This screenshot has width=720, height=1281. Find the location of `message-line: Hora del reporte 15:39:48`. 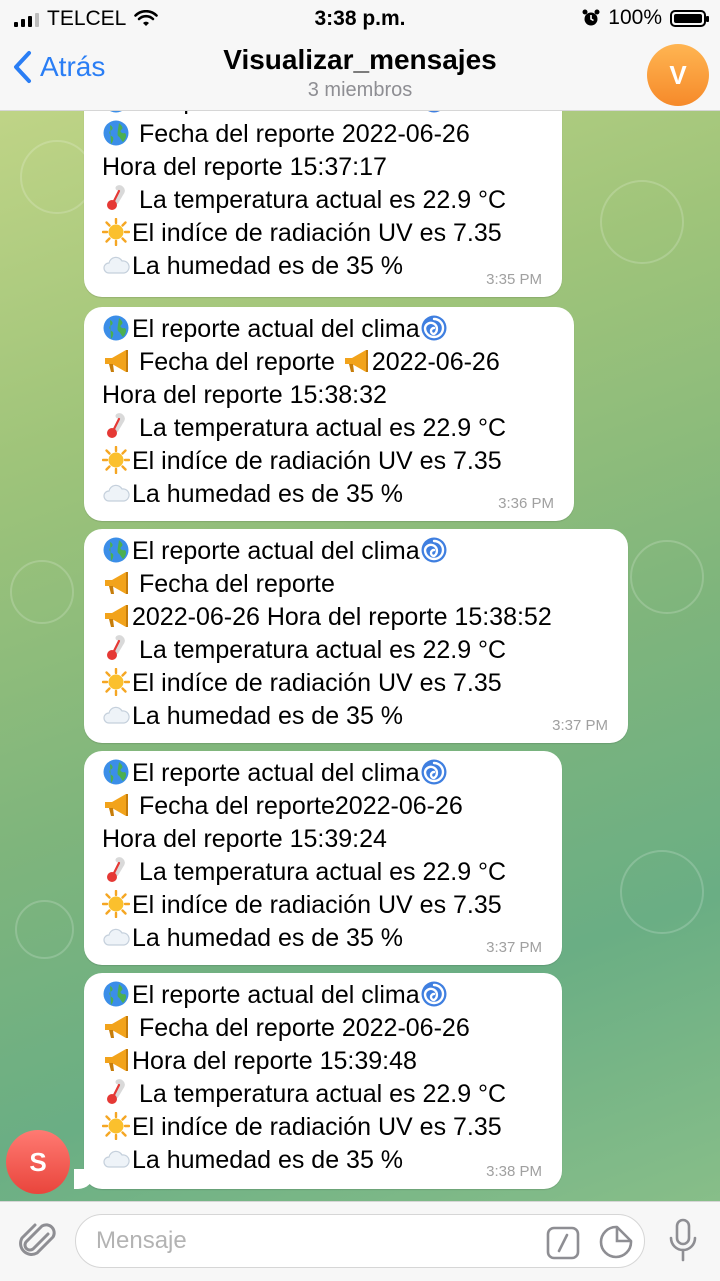

message-line: Hora del reporte 15:39:48 is located at coordinates (322, 1061).